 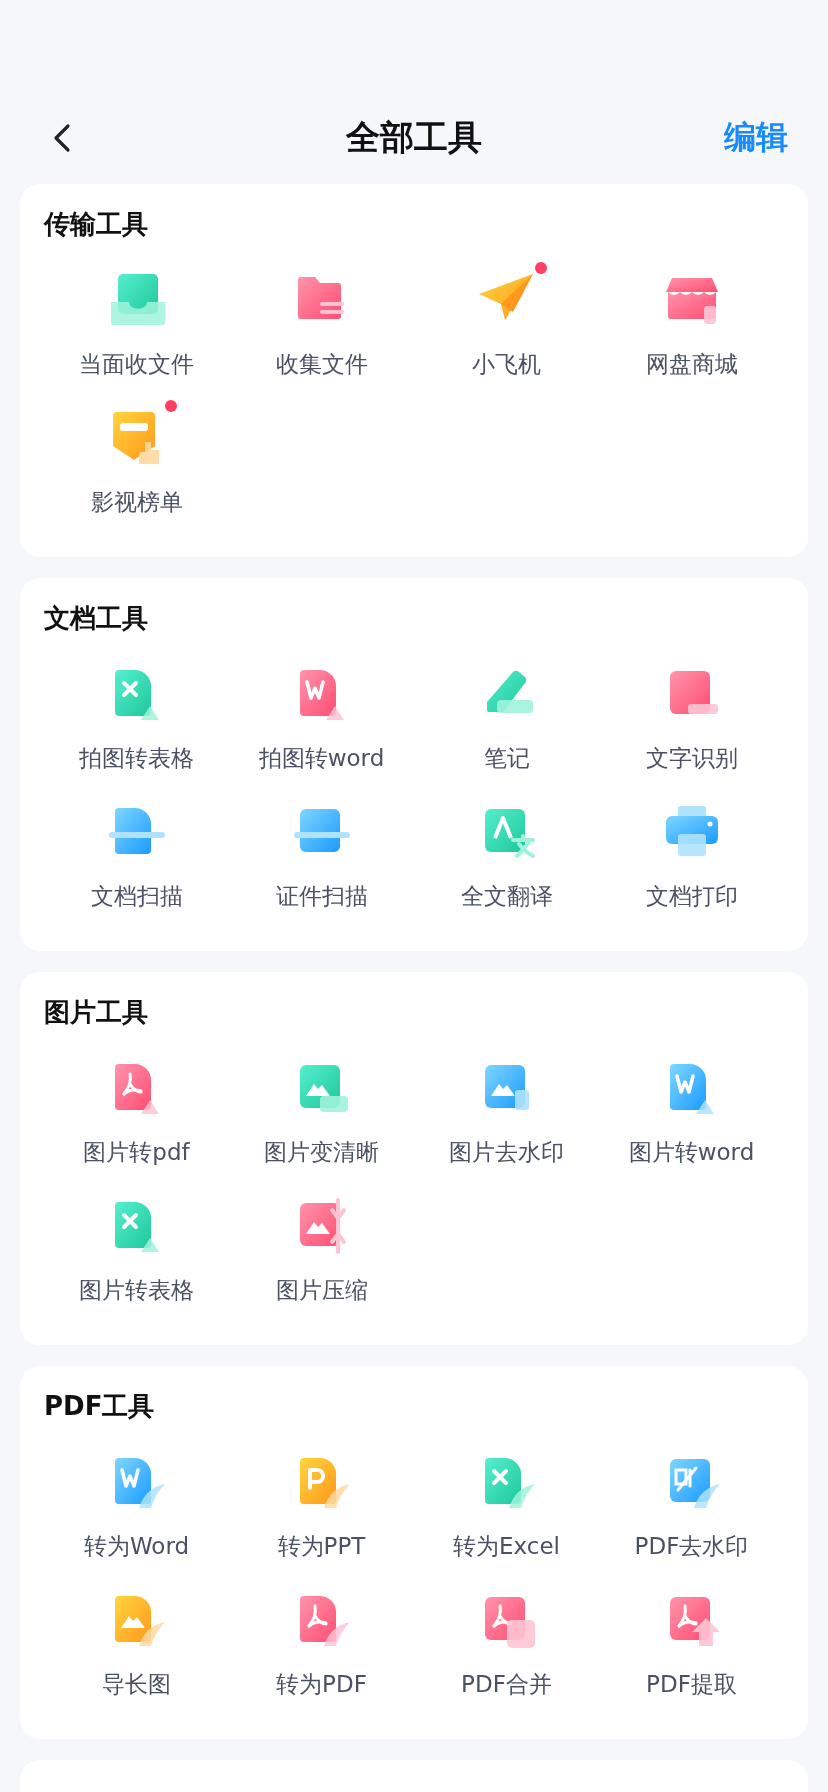 What do you see at coordinates (321, 896) in the screenshot?
I see `tool-label: 证件扫描` at bounding box center [321, 896].